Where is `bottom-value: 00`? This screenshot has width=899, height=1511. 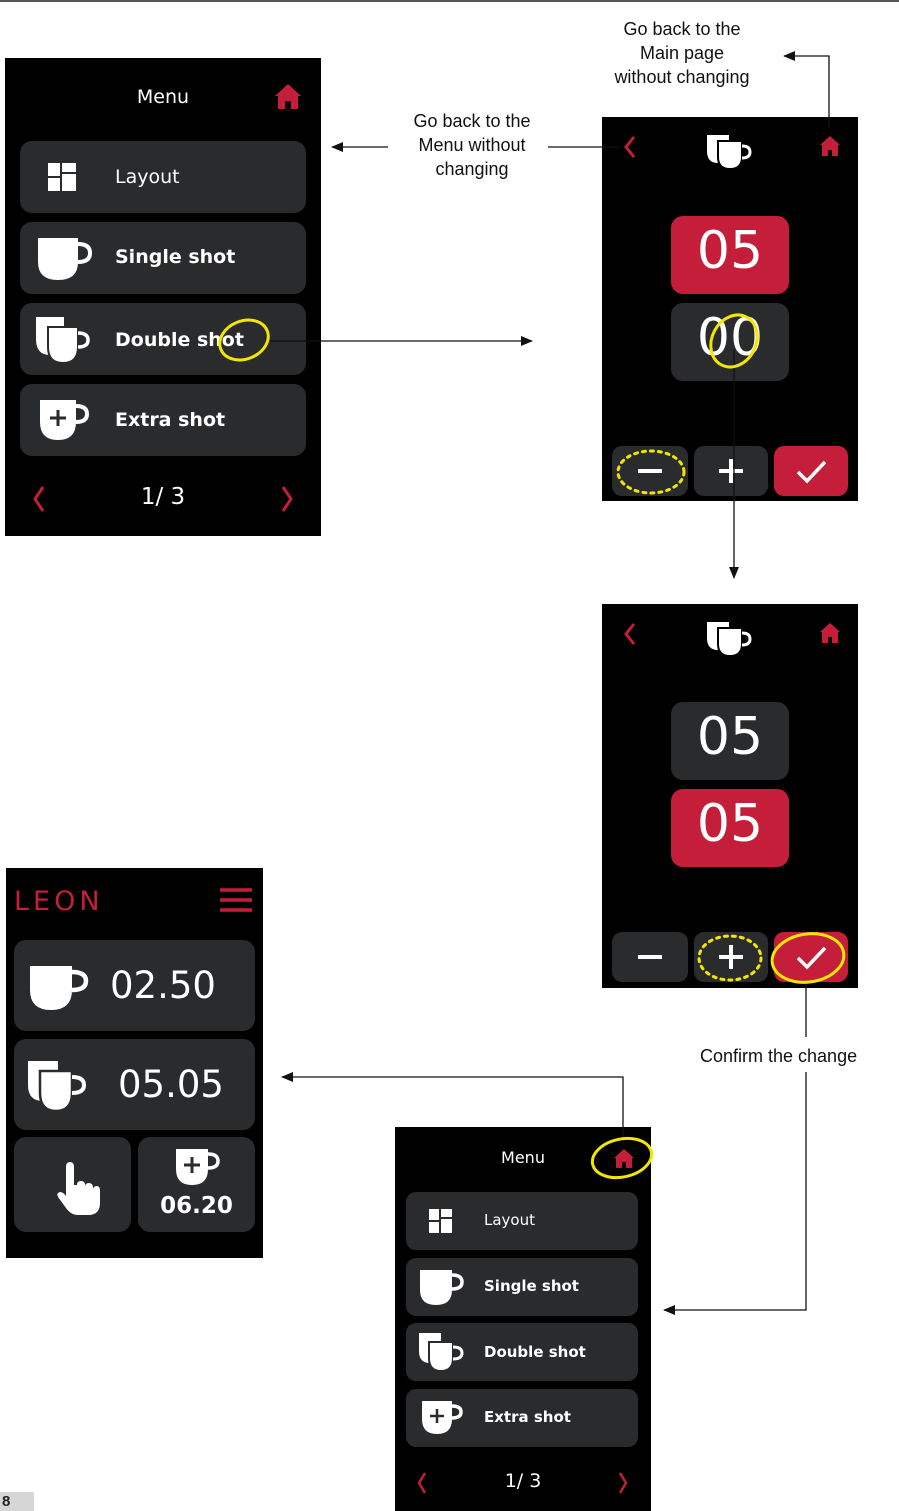
bottom-value: 00 is located at coordinates (730, 338).